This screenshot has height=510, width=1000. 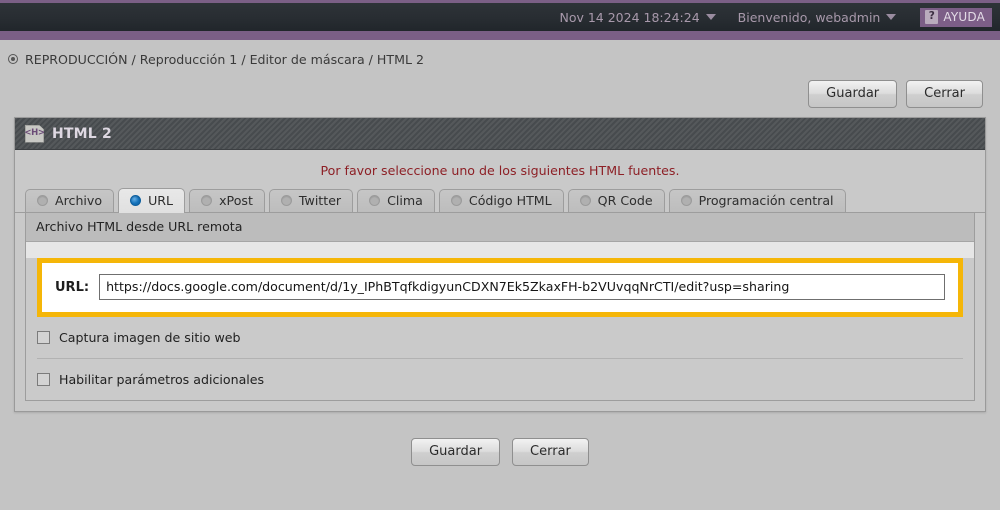 I want to click on page-title: HTML 2, so click(x=82, y=133).